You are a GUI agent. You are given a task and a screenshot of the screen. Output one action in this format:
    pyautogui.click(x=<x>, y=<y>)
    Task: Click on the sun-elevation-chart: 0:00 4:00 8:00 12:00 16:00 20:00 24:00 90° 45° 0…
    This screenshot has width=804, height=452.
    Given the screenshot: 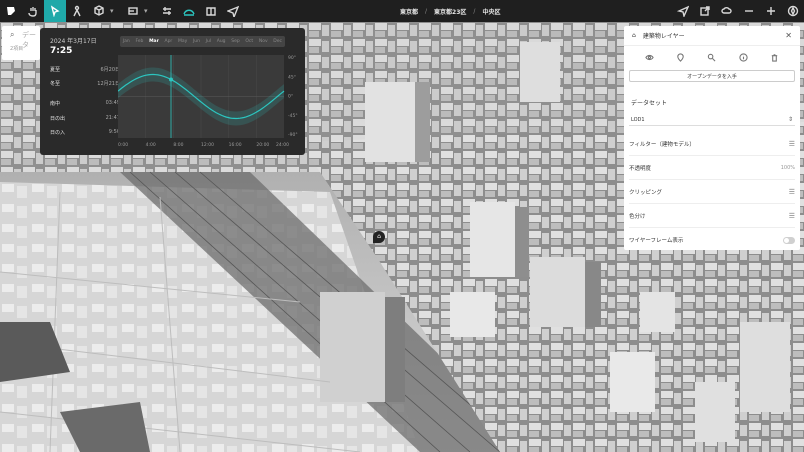 What is the action you would take?
    pyautogui.click(x=210, y=103)
    